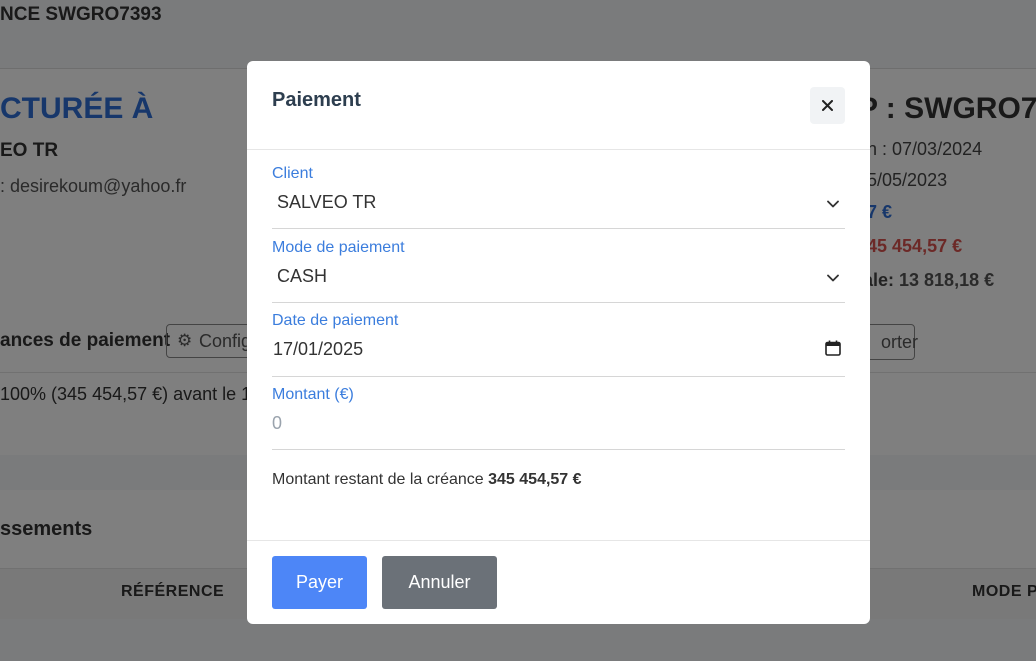 This screenshot has height=661, width=1036. What do you see at coordinates (833, 348) in the screenshot?
I see `calendar-icon` at bounding box center [833, 348].